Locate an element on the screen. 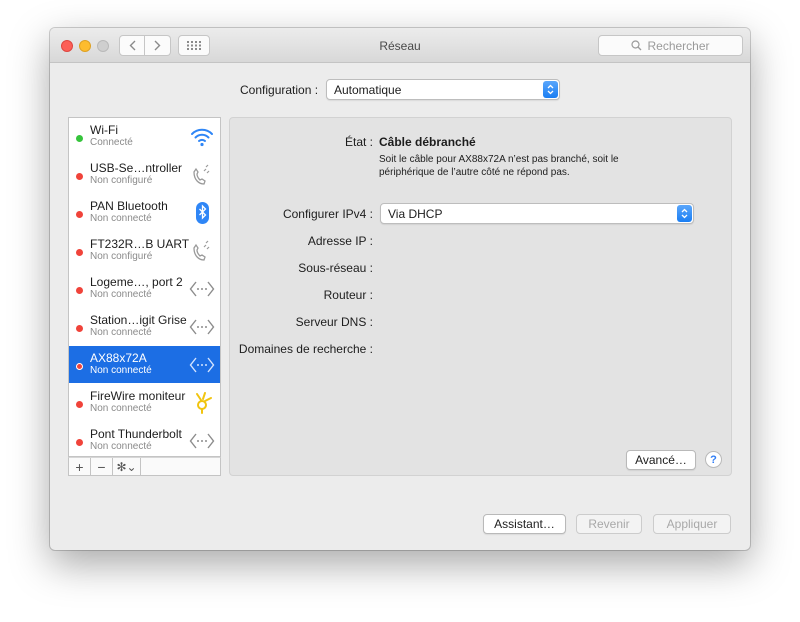 The image size is (800, 622). revert-button: Revenir is located at coordinates (609, 524).